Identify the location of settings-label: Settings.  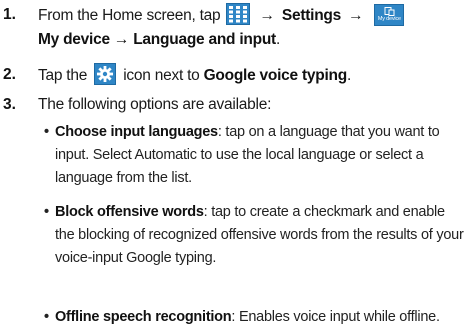
(311, 15).